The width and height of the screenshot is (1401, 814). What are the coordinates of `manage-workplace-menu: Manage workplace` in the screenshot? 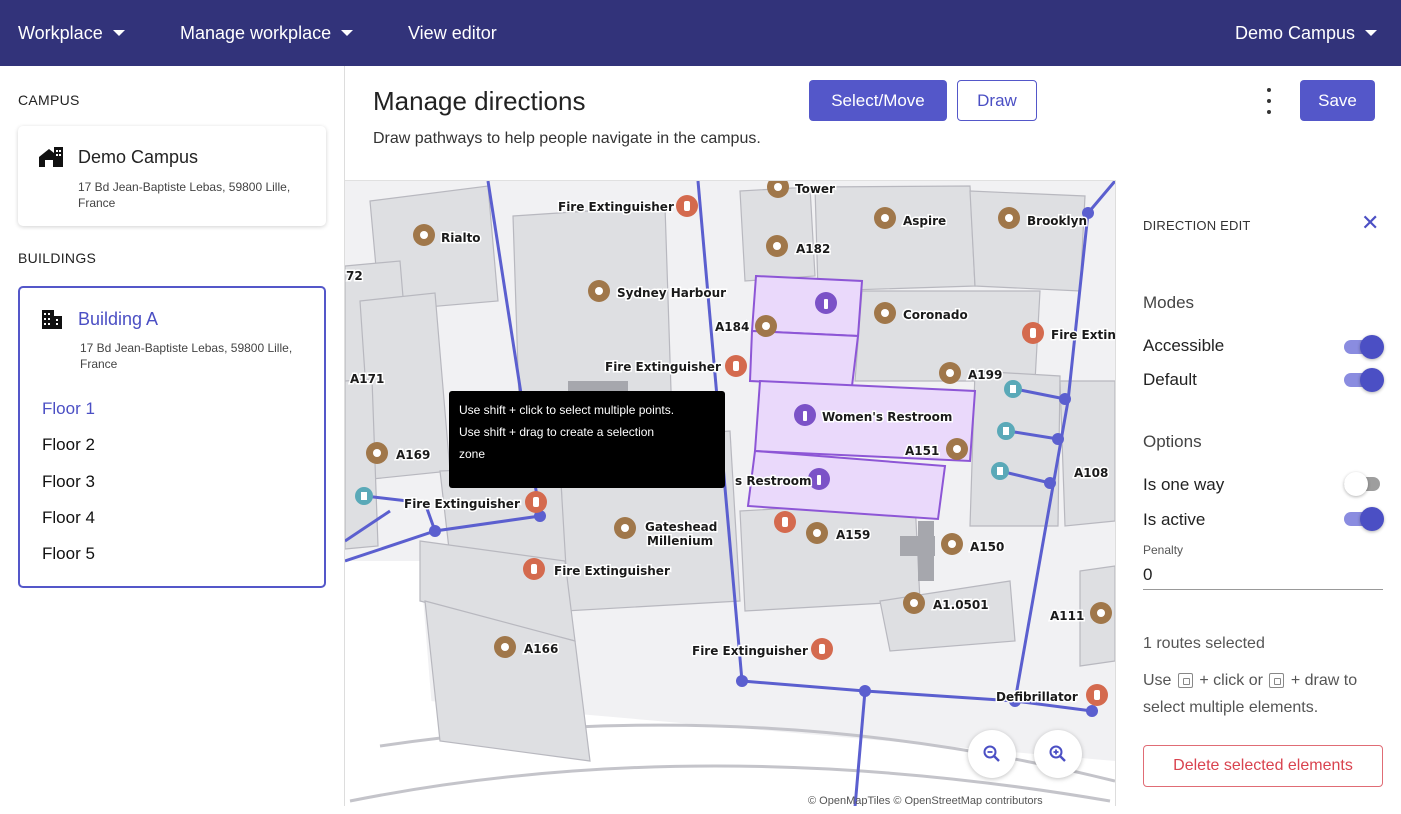 It's located at (267, 33).